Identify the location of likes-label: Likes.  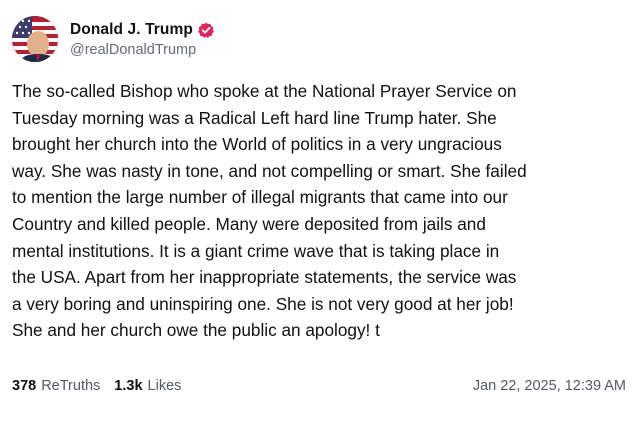
(164, 386).